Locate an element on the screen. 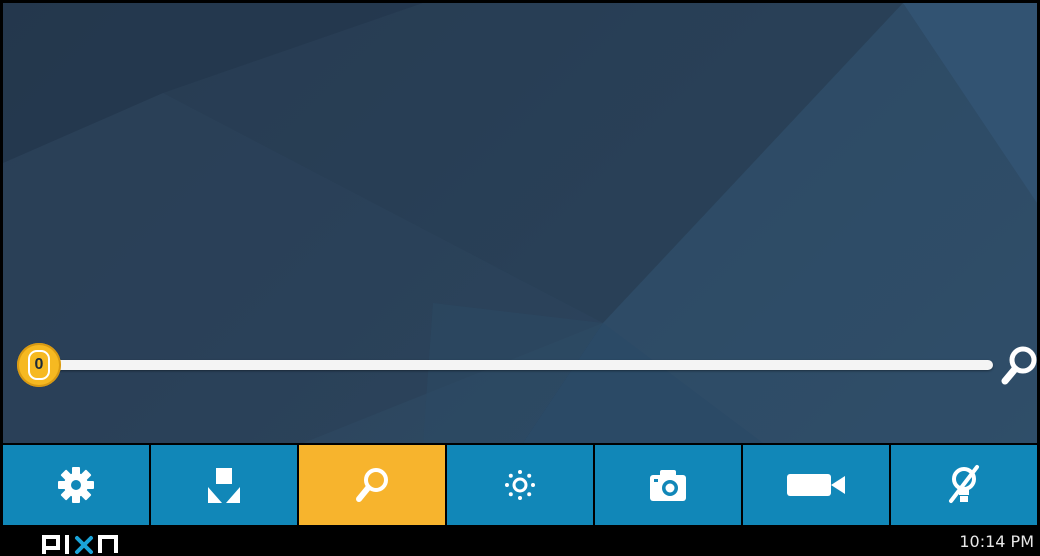  video-camera-icon is located at coordinates (816, 485).